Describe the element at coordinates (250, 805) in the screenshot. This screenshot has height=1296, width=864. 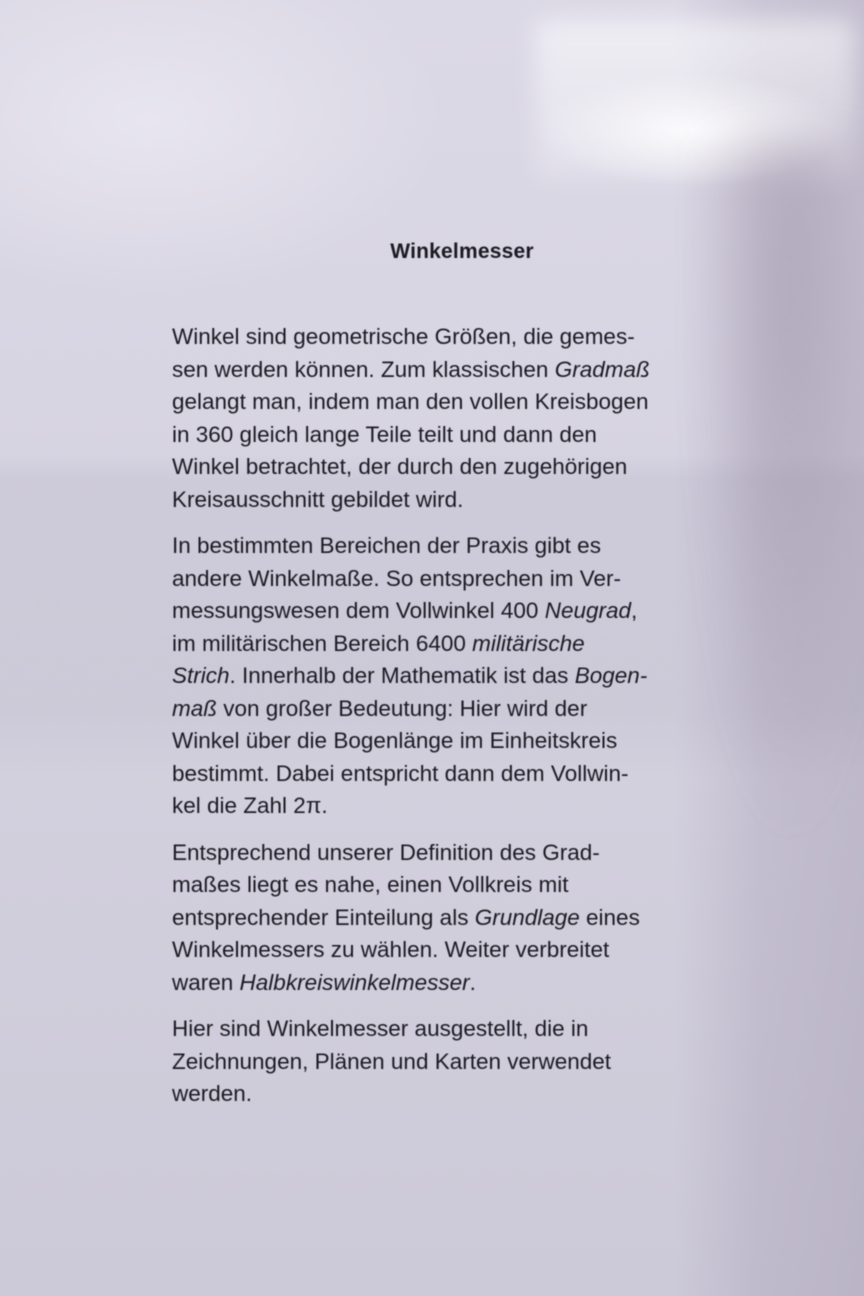
I see `text-line: kel die Zahl 2π.` at that location.